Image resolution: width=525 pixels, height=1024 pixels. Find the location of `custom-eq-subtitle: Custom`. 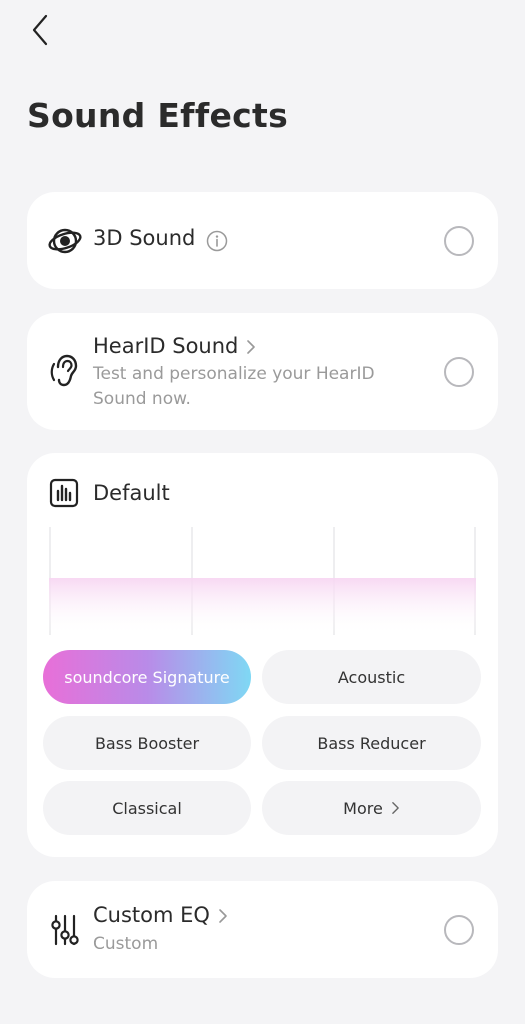

custom-eq-subtitle: Custom is located at coordinates (126, 944).